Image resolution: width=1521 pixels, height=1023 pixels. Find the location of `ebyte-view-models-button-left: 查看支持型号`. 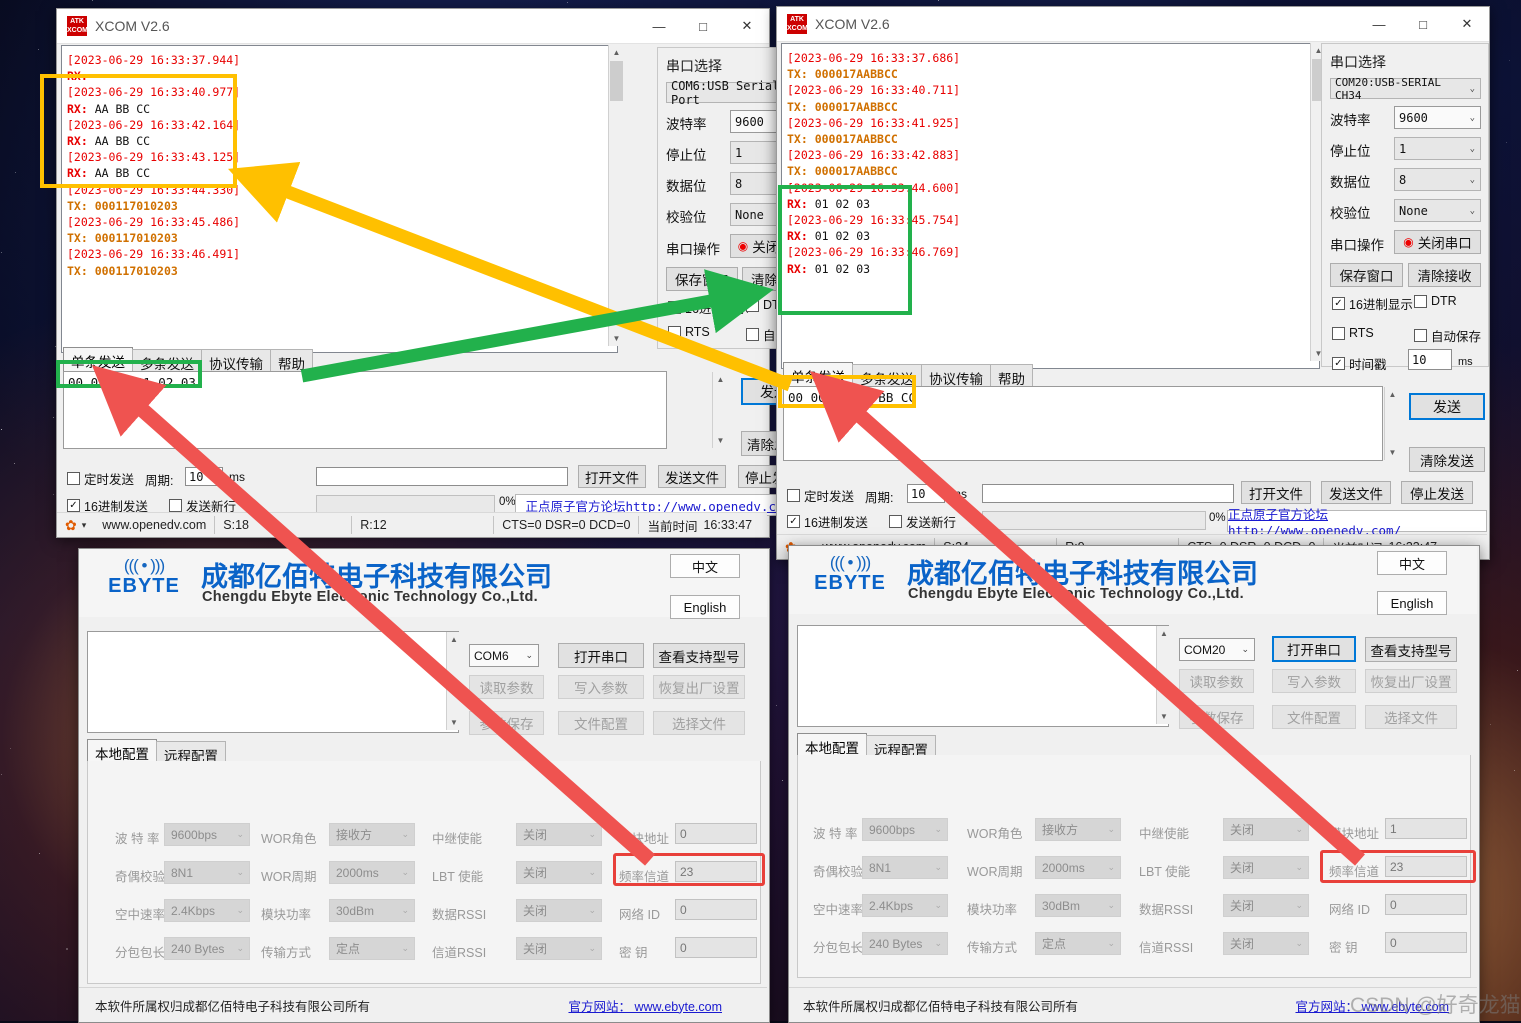

ebyte-view-models-button-left: 查看支持型号 is located at coordinates (699, 655).